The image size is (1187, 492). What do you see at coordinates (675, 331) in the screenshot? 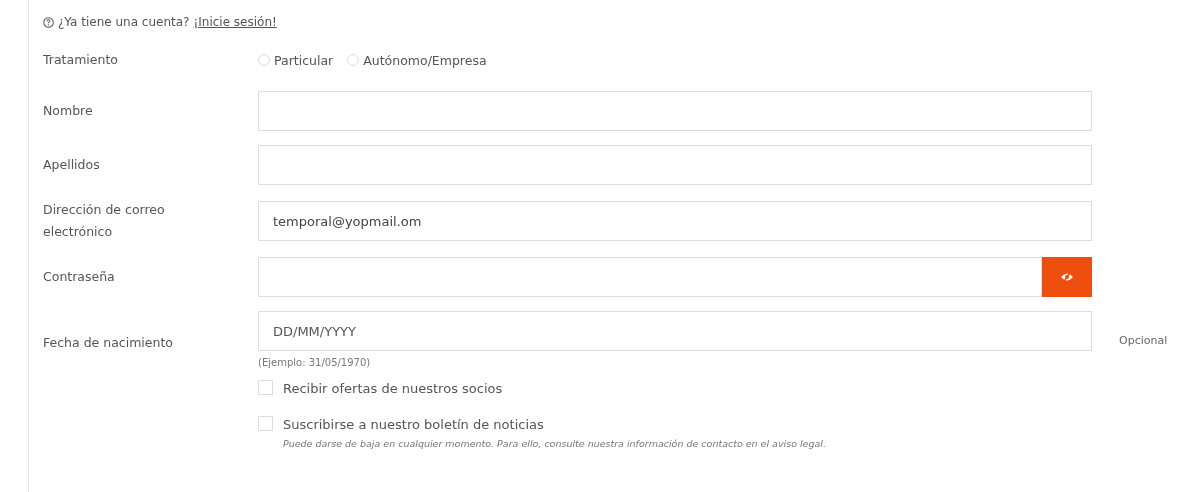
I see `date-field: DD/MM/YYYY` at bounding box center [675, 331].